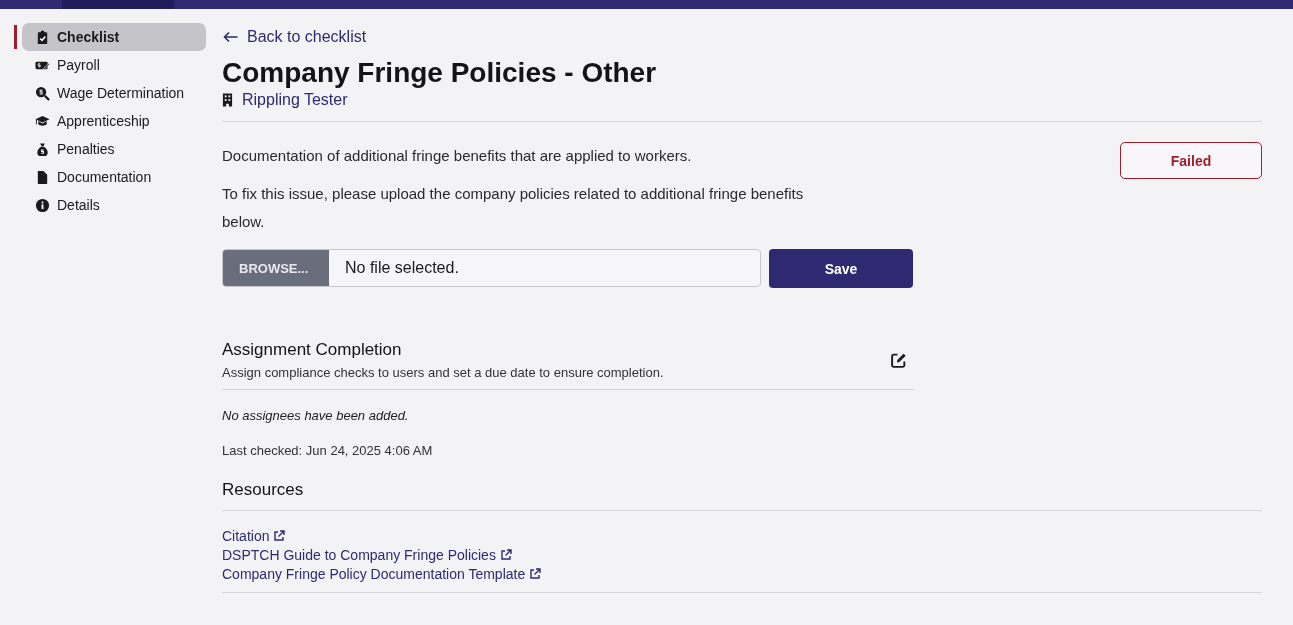 The width and height of the screenshot is (1293, 625). What do you see at coordinates (440, 73) in the screenshot?
I see `page-title: Company Fringe Policies - Other` at bounding box center [440, 73].